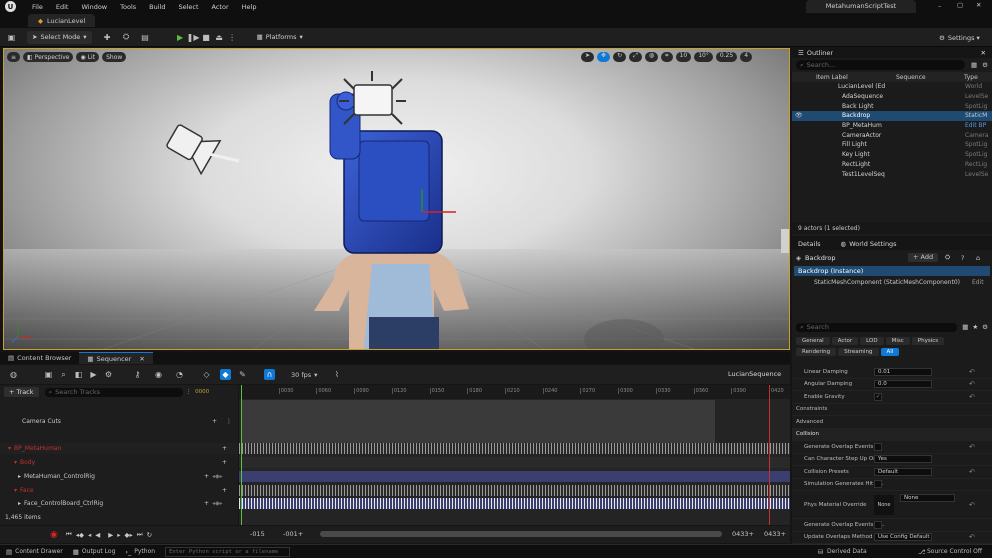 Image resolution: width=992 pixels, height=558 pixels. I want to click on command-input: Enter Python script or a filename, so click(228, 551).